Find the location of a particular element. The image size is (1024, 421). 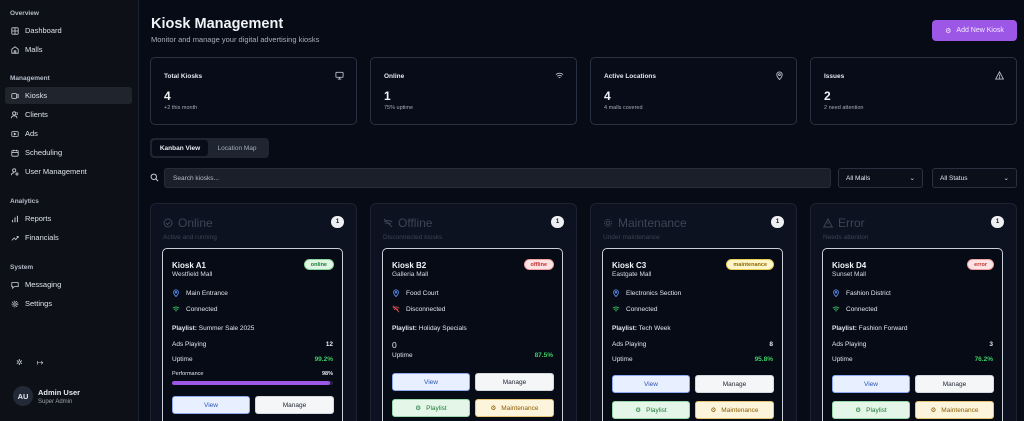

stat-sub: 4 malls covered is located at coordinates (623, 108).